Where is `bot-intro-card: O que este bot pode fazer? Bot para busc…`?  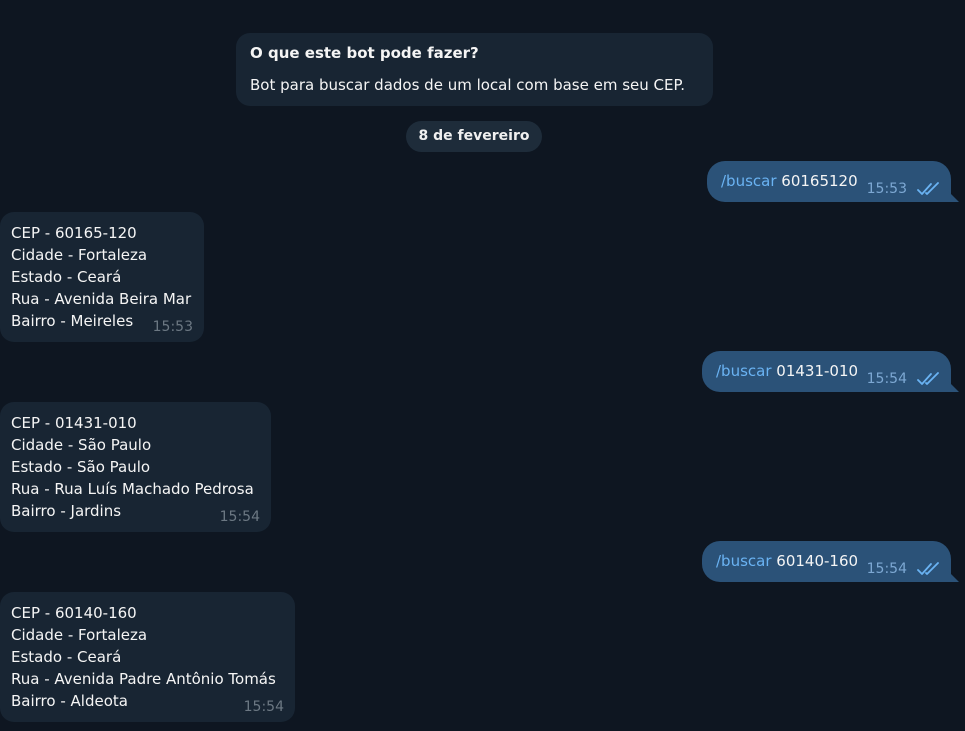
bot-intro-card: O que este bot pode fazer? Bot para busc… is located at coordinates (474, 69).